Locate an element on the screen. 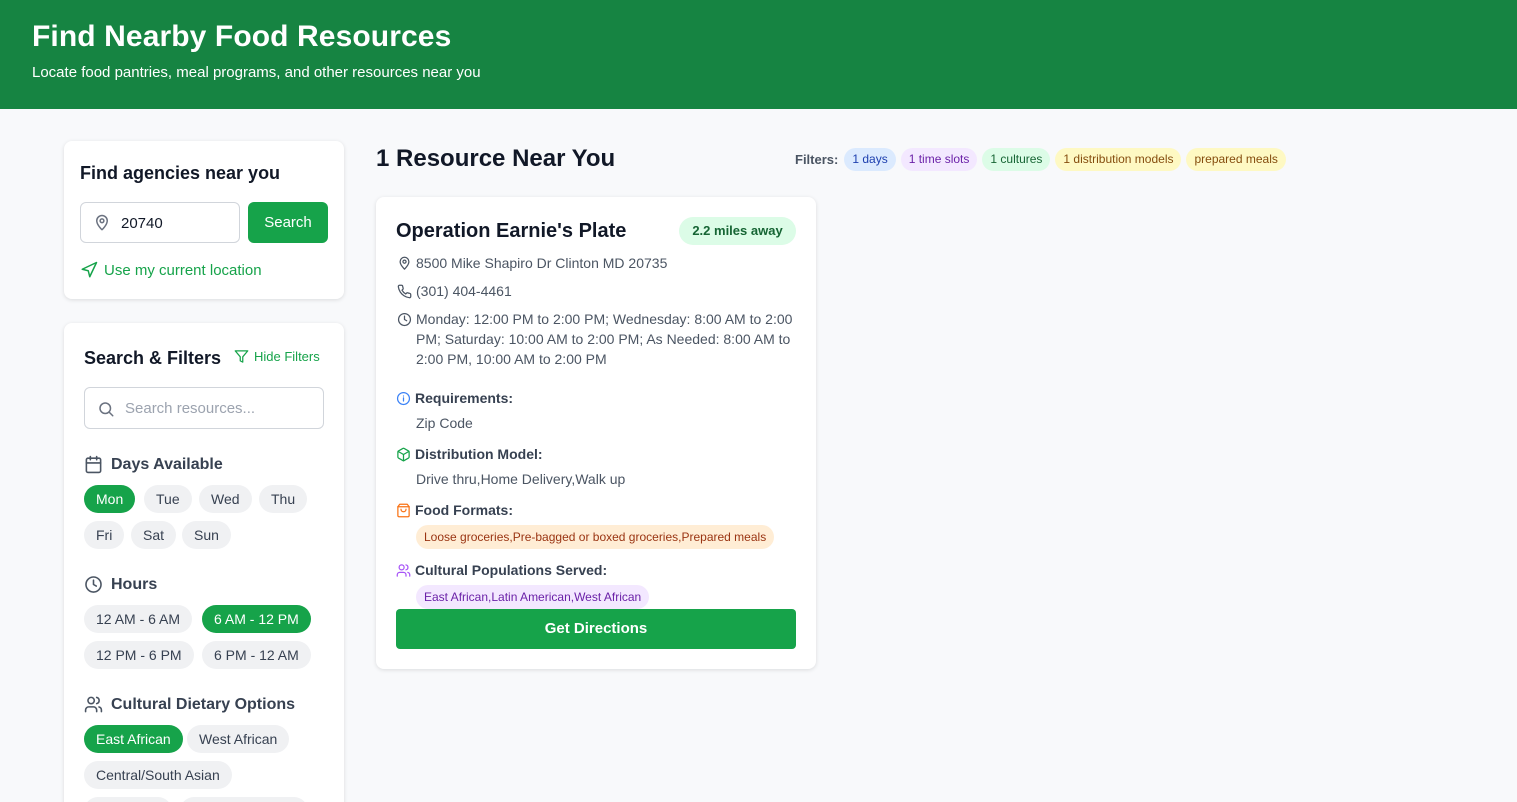  food-formats-label: Food Formats: is located at coordinates (464, 510).